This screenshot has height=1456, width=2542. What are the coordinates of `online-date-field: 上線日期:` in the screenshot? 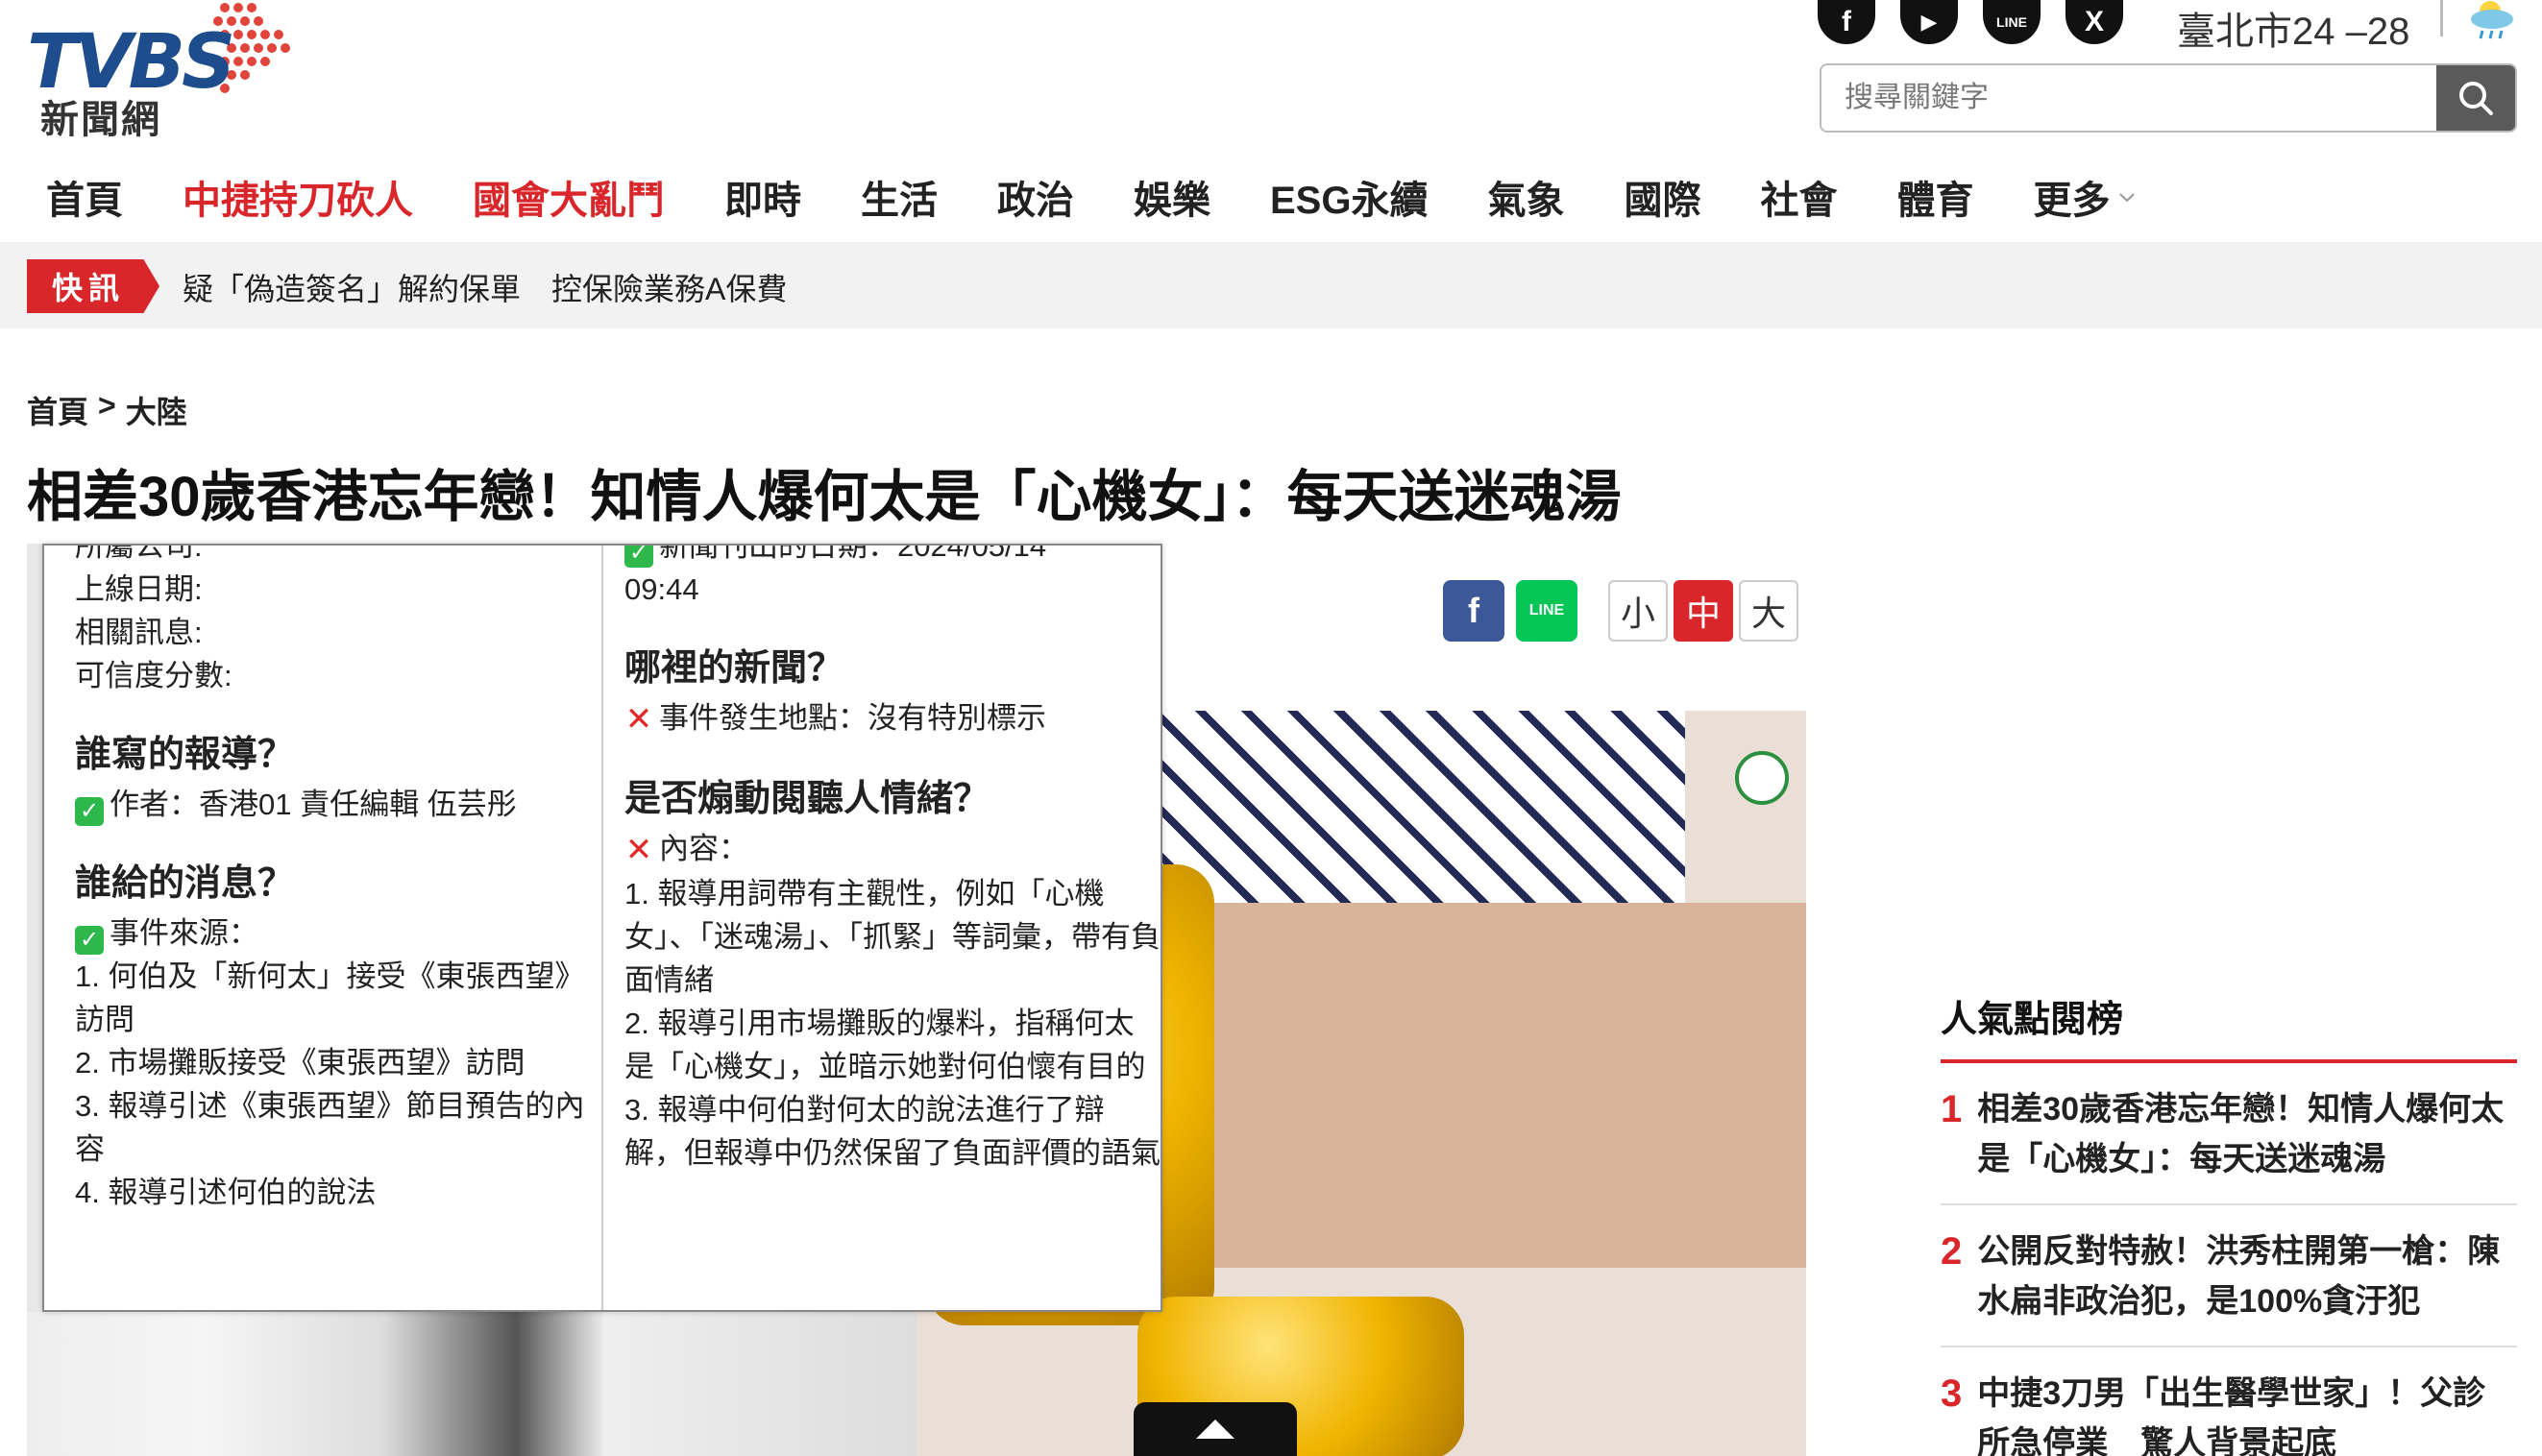 It's located at (139, 589).